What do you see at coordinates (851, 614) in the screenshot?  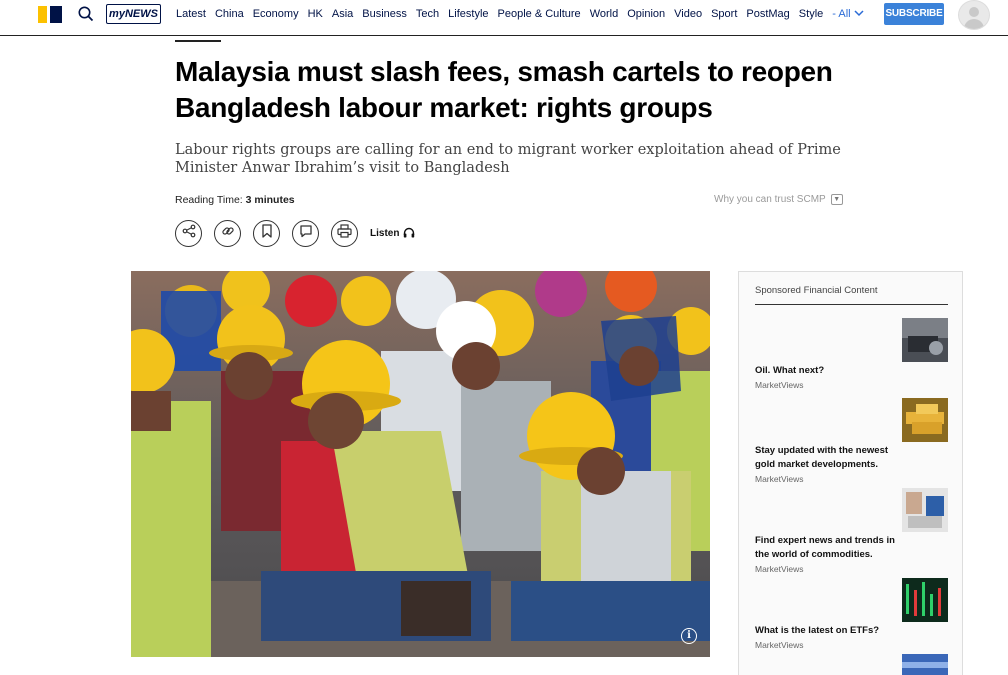 I see `sponsored-item: What is the latest on ETFs? MarketViews` at bounding box center [851, 614].